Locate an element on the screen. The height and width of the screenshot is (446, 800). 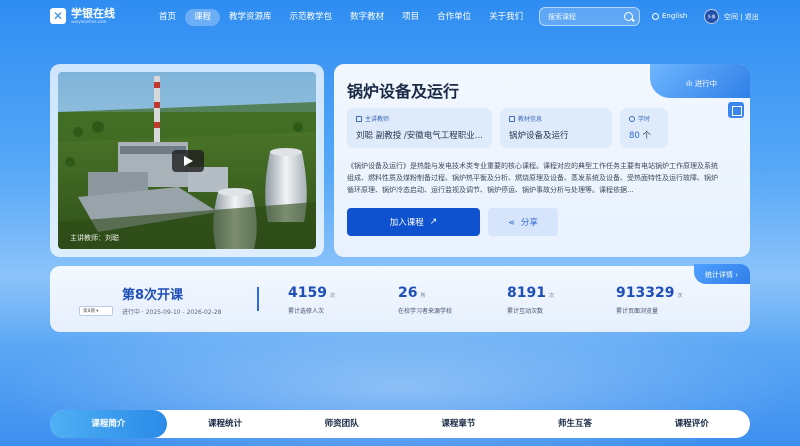
video-panel: 主讲教师：刘聪 is located at coordinates (187, 160).